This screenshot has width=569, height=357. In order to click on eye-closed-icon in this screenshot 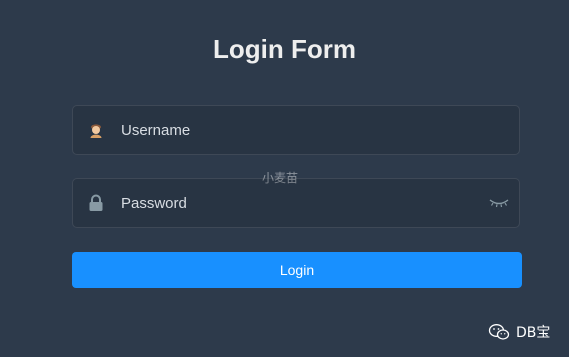, I will do `click(499, 203)`.